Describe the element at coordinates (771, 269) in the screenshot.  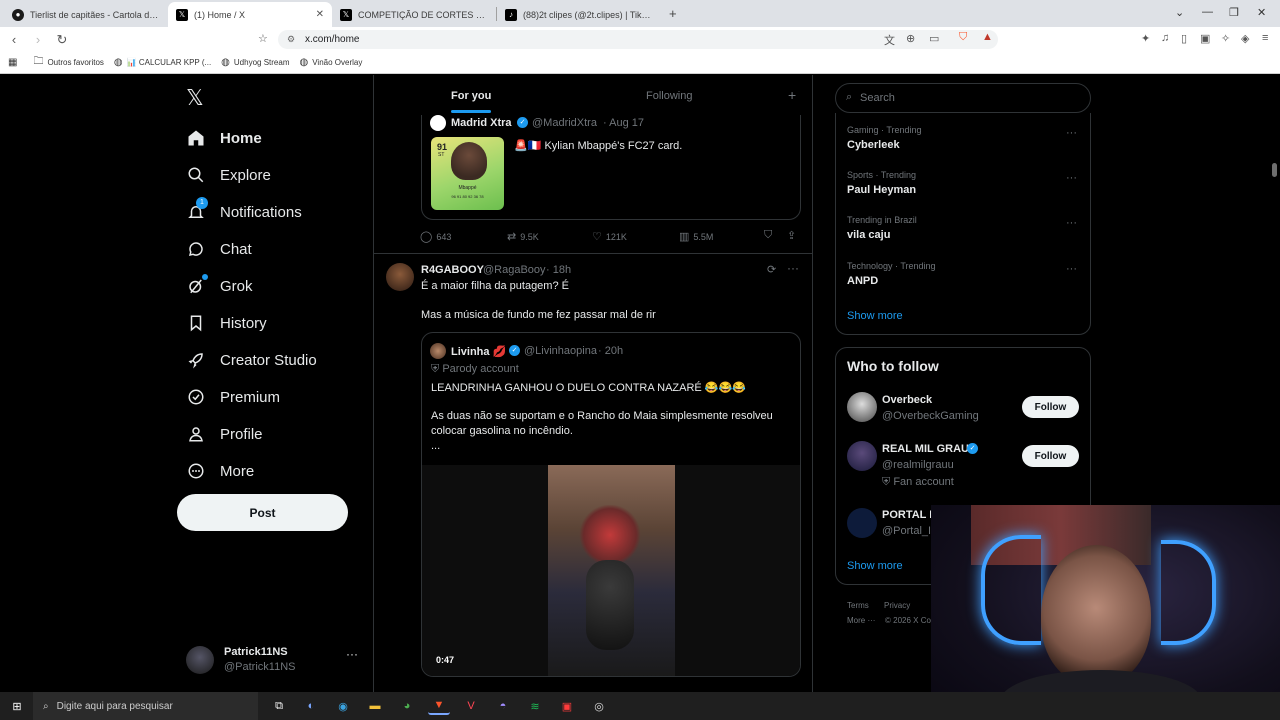
I see `grok-action-icon: ⟳` at that location.